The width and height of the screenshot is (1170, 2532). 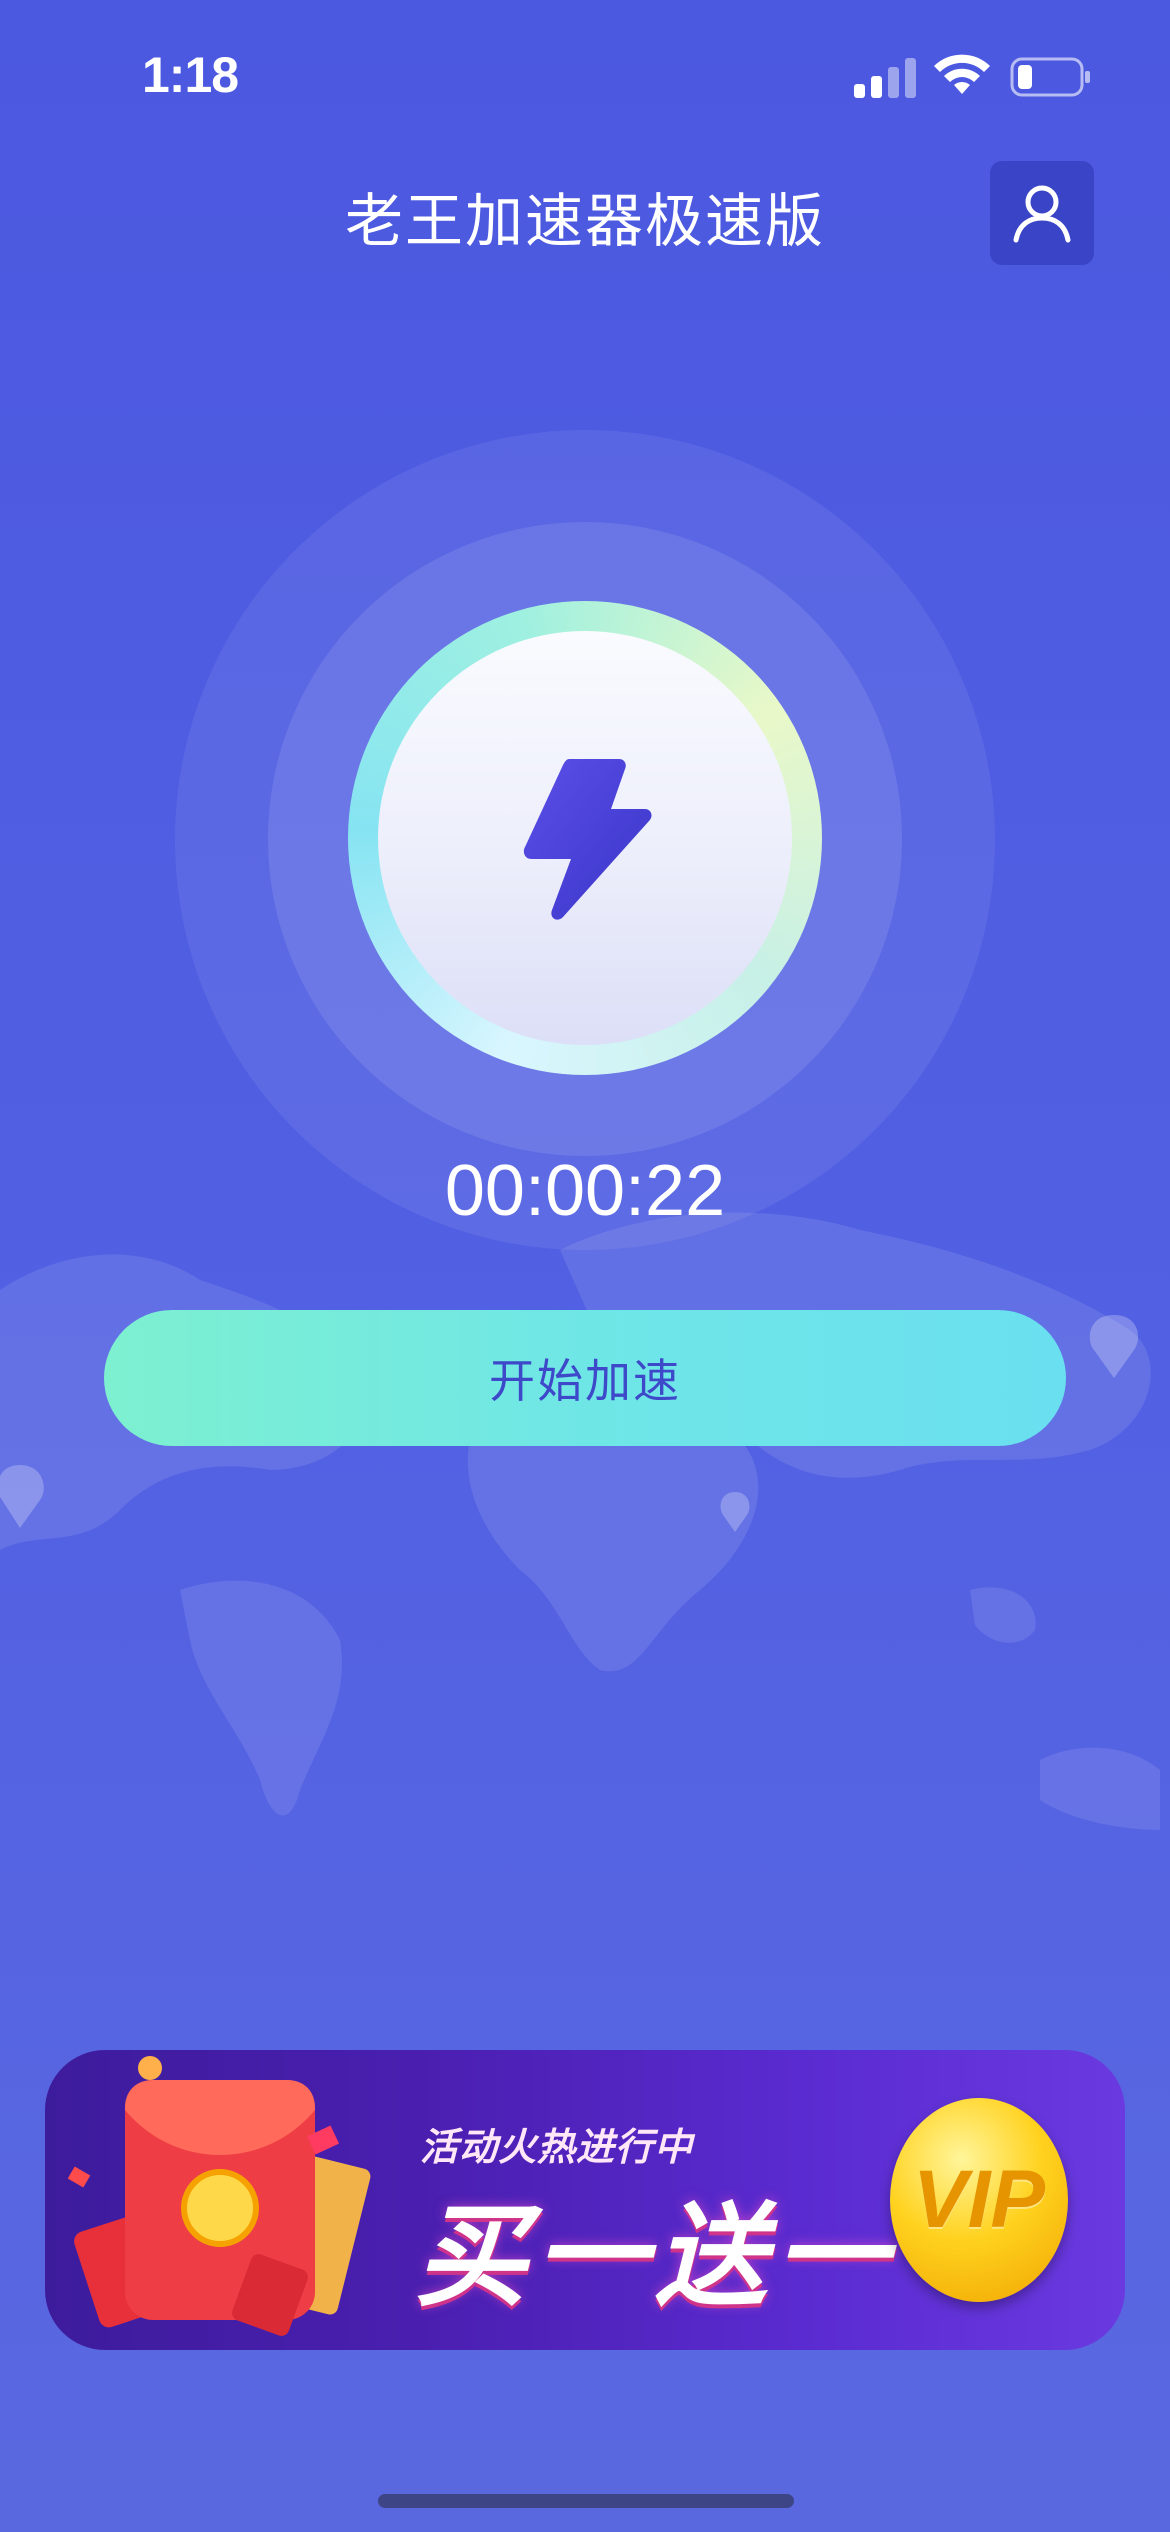 I want to click on start-acceleration-button: 开始加速, so click(x=585, y=1378).